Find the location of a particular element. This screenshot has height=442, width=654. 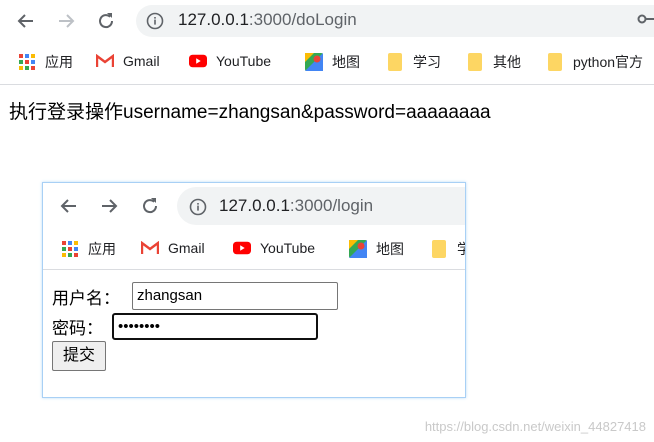

browser-toolbar: 127.0.0.1:3000/doLogin is located at coordinates (327, 21).